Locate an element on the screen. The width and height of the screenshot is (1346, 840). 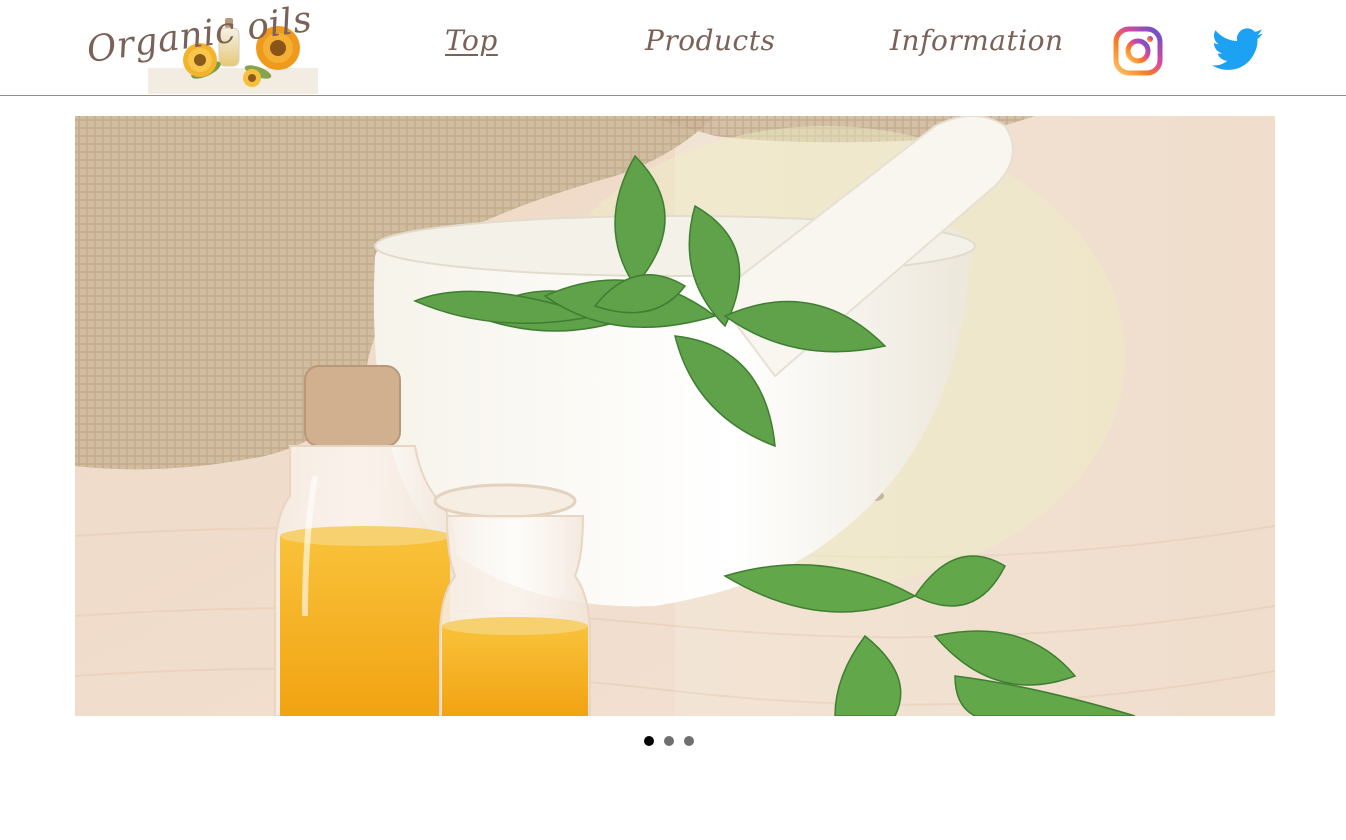
site-header: Organic oils Top Products Information is located at coordinates (673, 48).